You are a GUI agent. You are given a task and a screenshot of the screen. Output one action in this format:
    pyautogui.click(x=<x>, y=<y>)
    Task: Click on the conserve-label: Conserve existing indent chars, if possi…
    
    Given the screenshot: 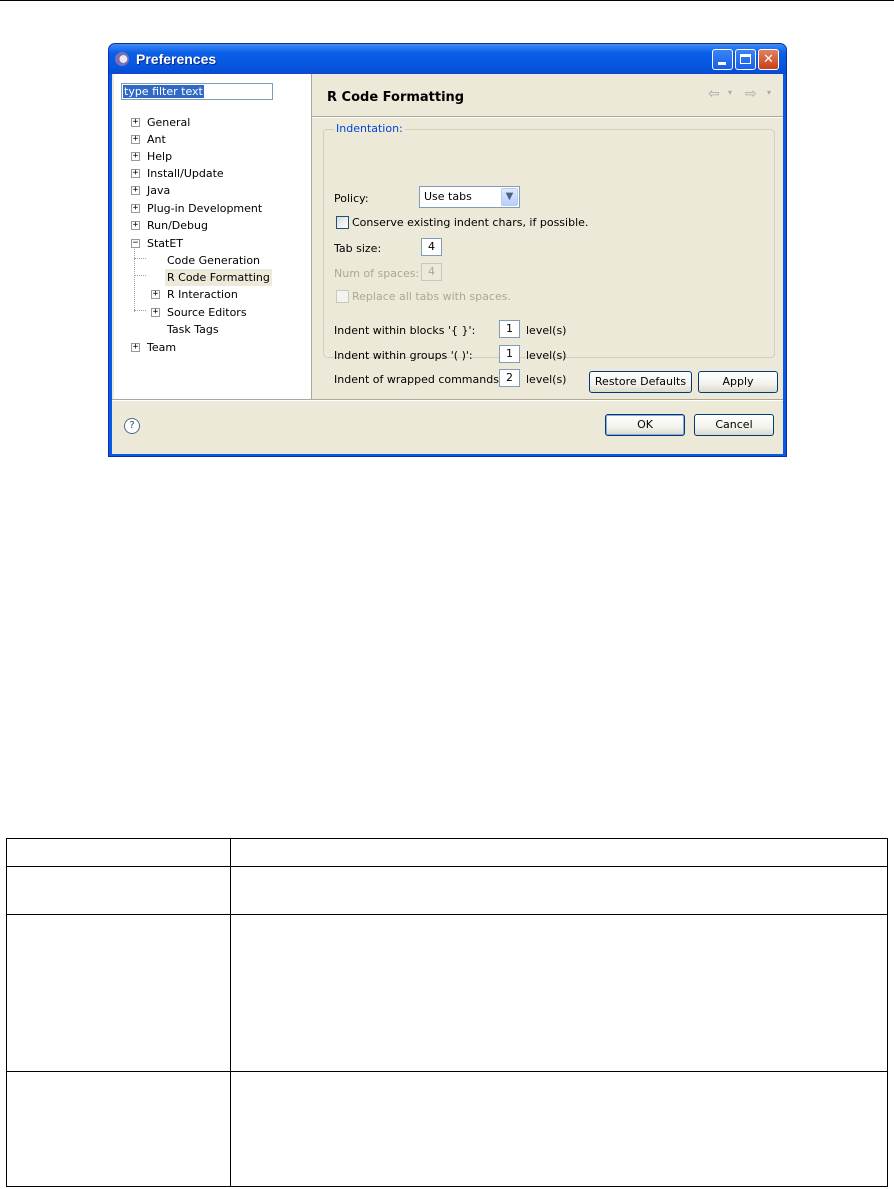 What is the action you would take?
    pyautogui.click(x=470, y=222)
    